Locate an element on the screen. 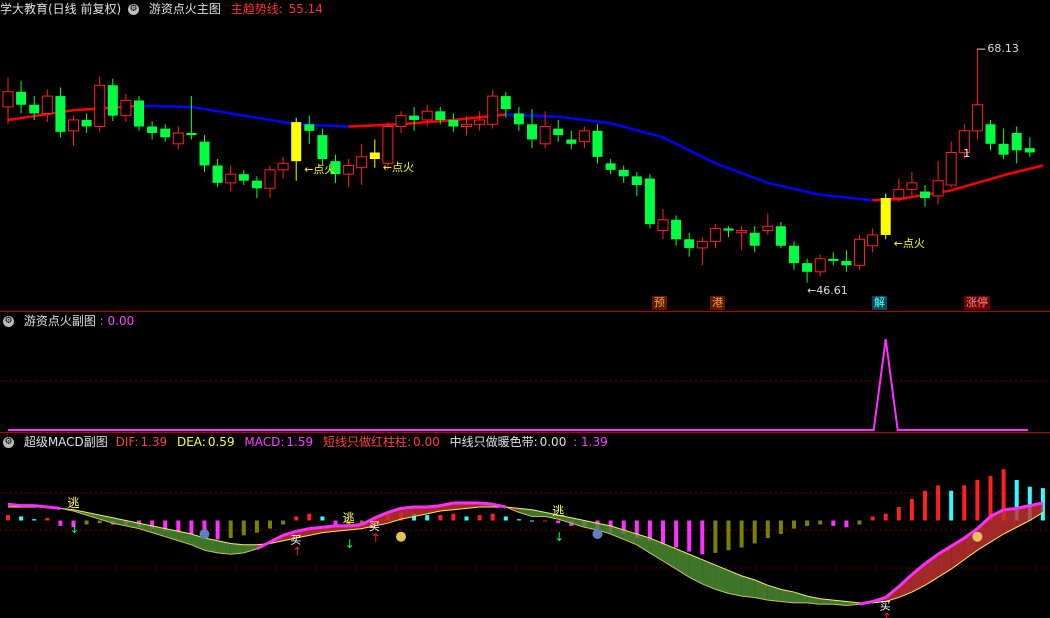 This screenshot has height=618, width=1050. sub-settings-icon: ⚙ is located at coordinates (8, 321).